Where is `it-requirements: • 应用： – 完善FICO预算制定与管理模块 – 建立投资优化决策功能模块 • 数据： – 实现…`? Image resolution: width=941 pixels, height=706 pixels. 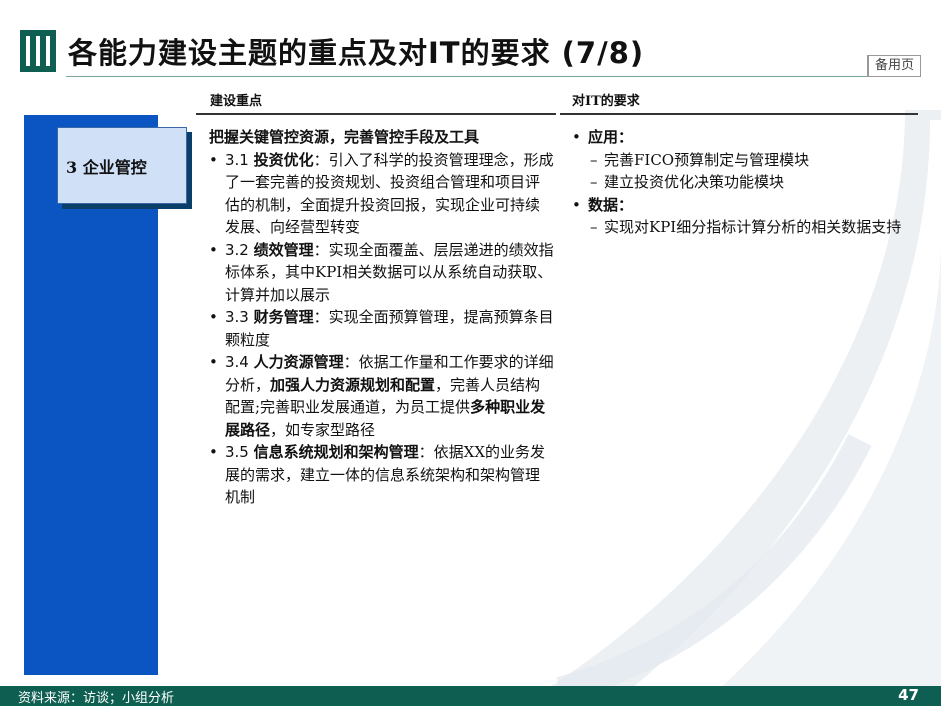
it-requirements: • 应用： – 完善FICO预算制定与管理模块 – 建立投资优化决策功能模块 • 数据： – 实现… is located at coordinates (742, 182).